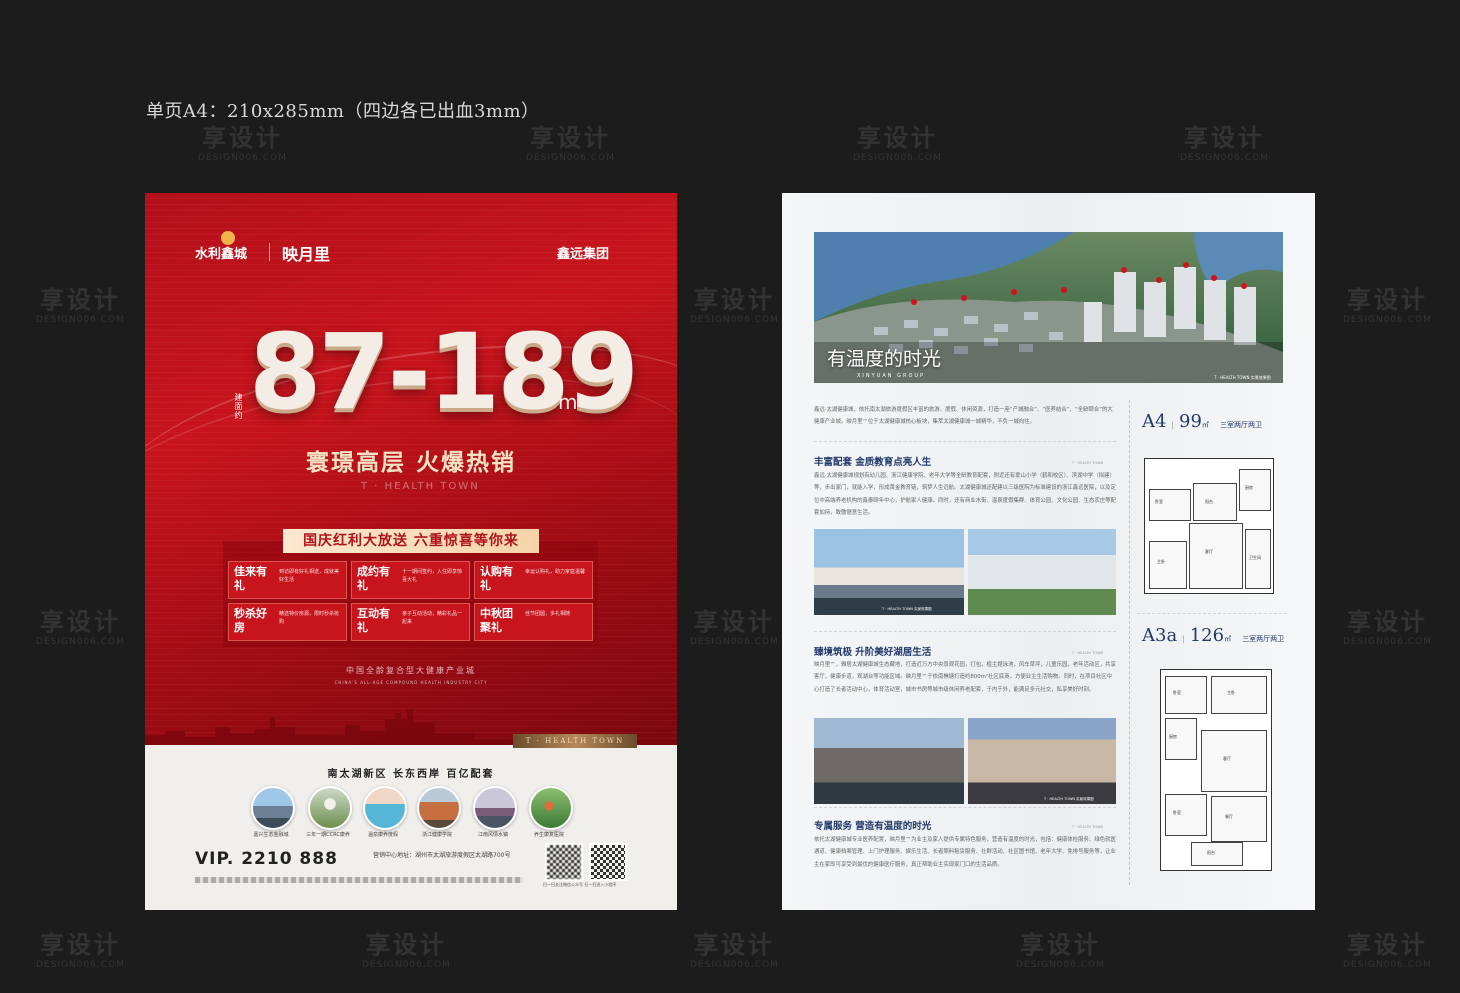  Describe the element at coordinates (269, 252) in the screenshot. I see `logo-divider` at that location.